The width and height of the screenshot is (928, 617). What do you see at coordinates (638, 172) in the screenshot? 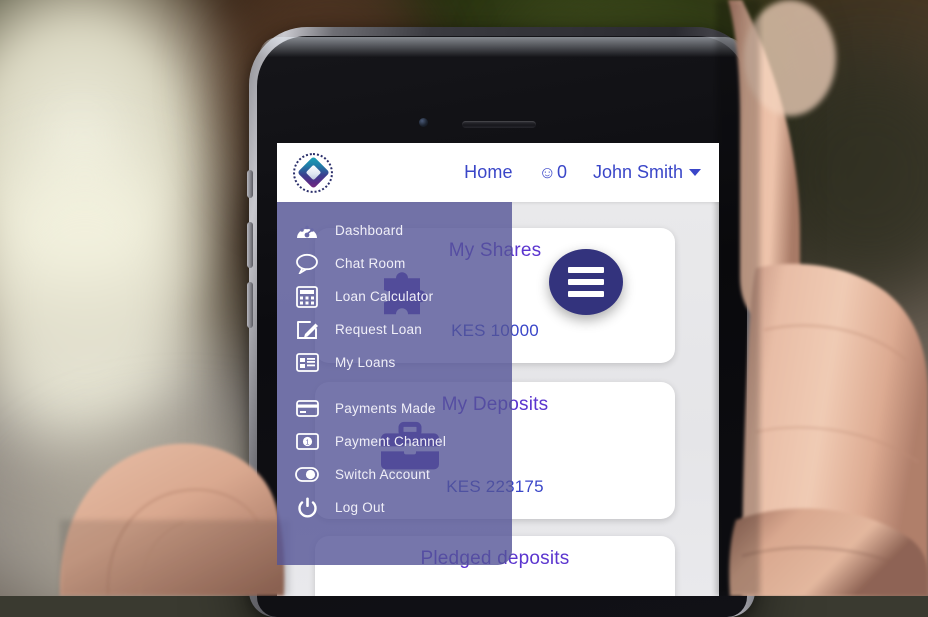
I see `user-name-label: John Smith` at bounding box center [638, 172].